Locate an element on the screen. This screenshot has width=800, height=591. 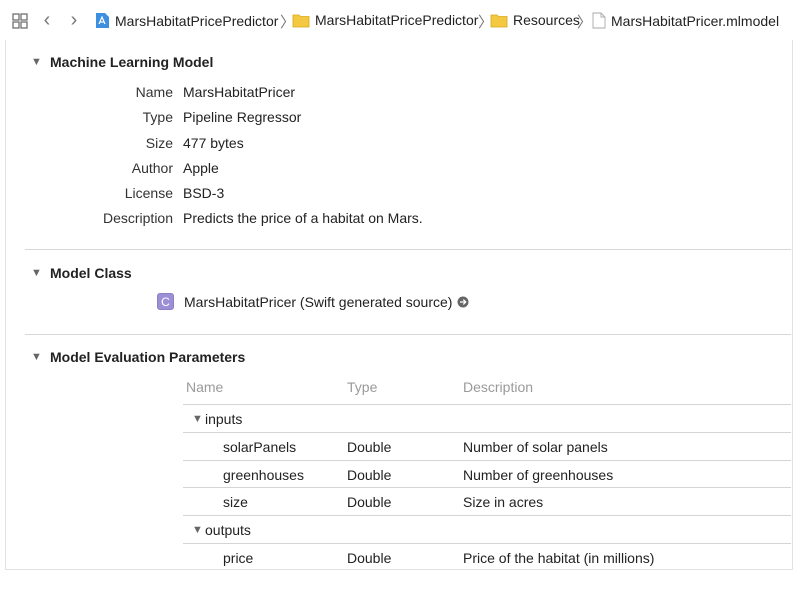
section-title-model-class: Model Class is located at coordinates (91, 273).